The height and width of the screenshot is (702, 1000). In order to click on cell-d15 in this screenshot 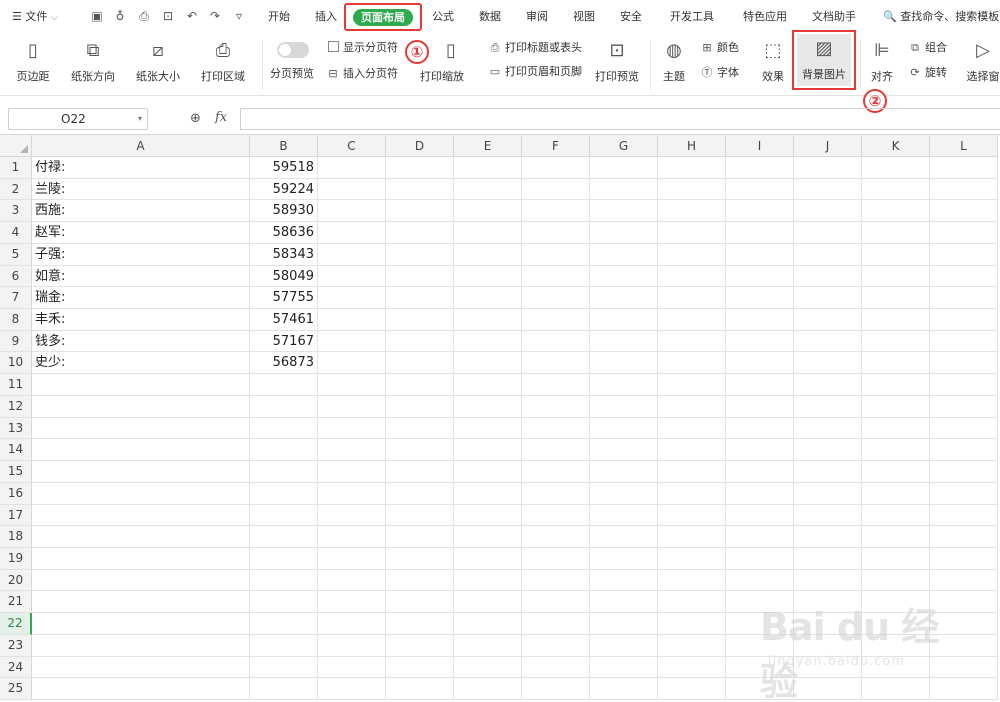, I will do `click(420, 472)`.